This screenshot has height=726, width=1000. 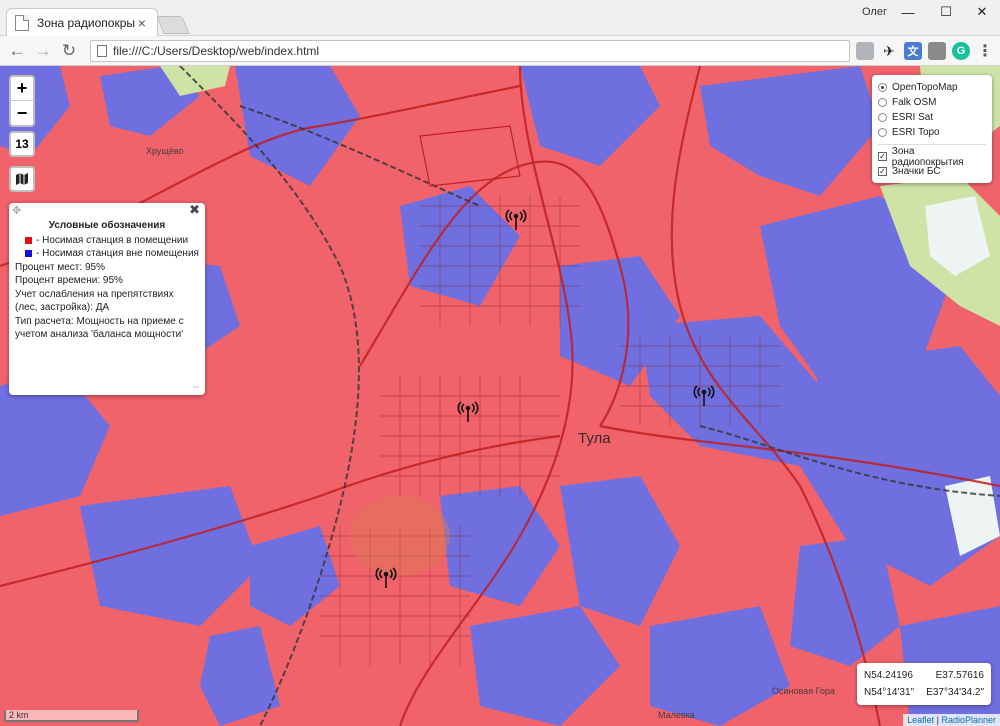 I want to click on longitude-decimal: E37.57616, so click(x=959, y=675).